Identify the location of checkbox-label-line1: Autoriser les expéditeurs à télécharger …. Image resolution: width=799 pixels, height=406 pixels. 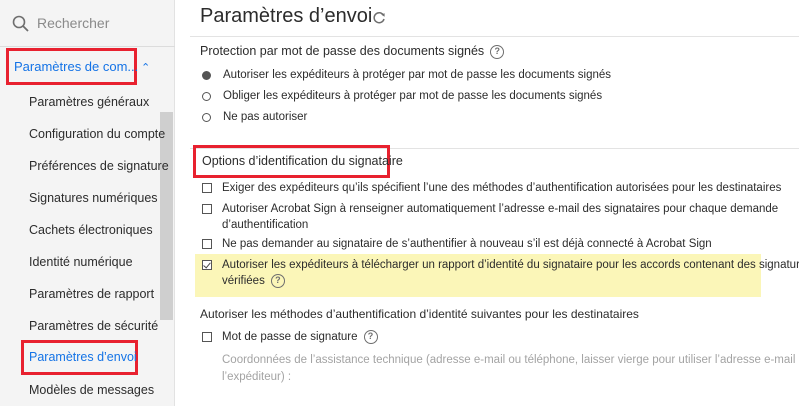
(510, 265).